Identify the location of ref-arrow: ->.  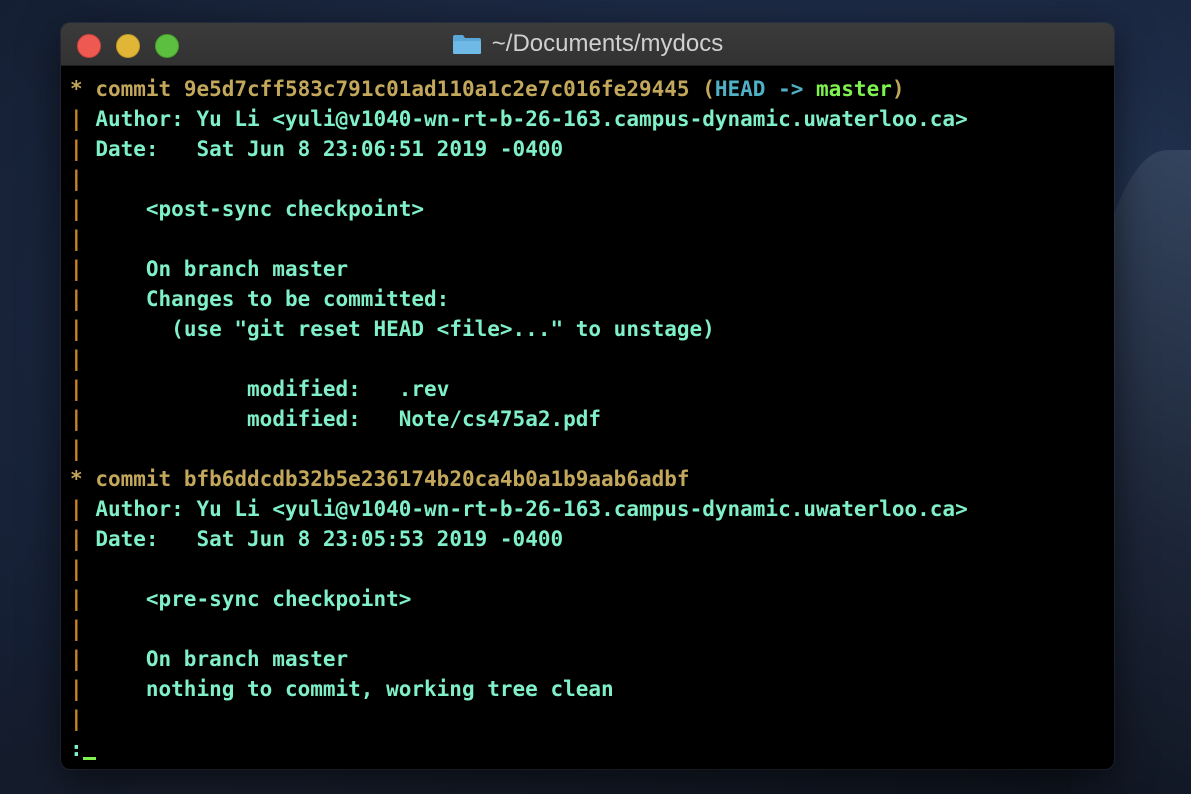
(790, 89).